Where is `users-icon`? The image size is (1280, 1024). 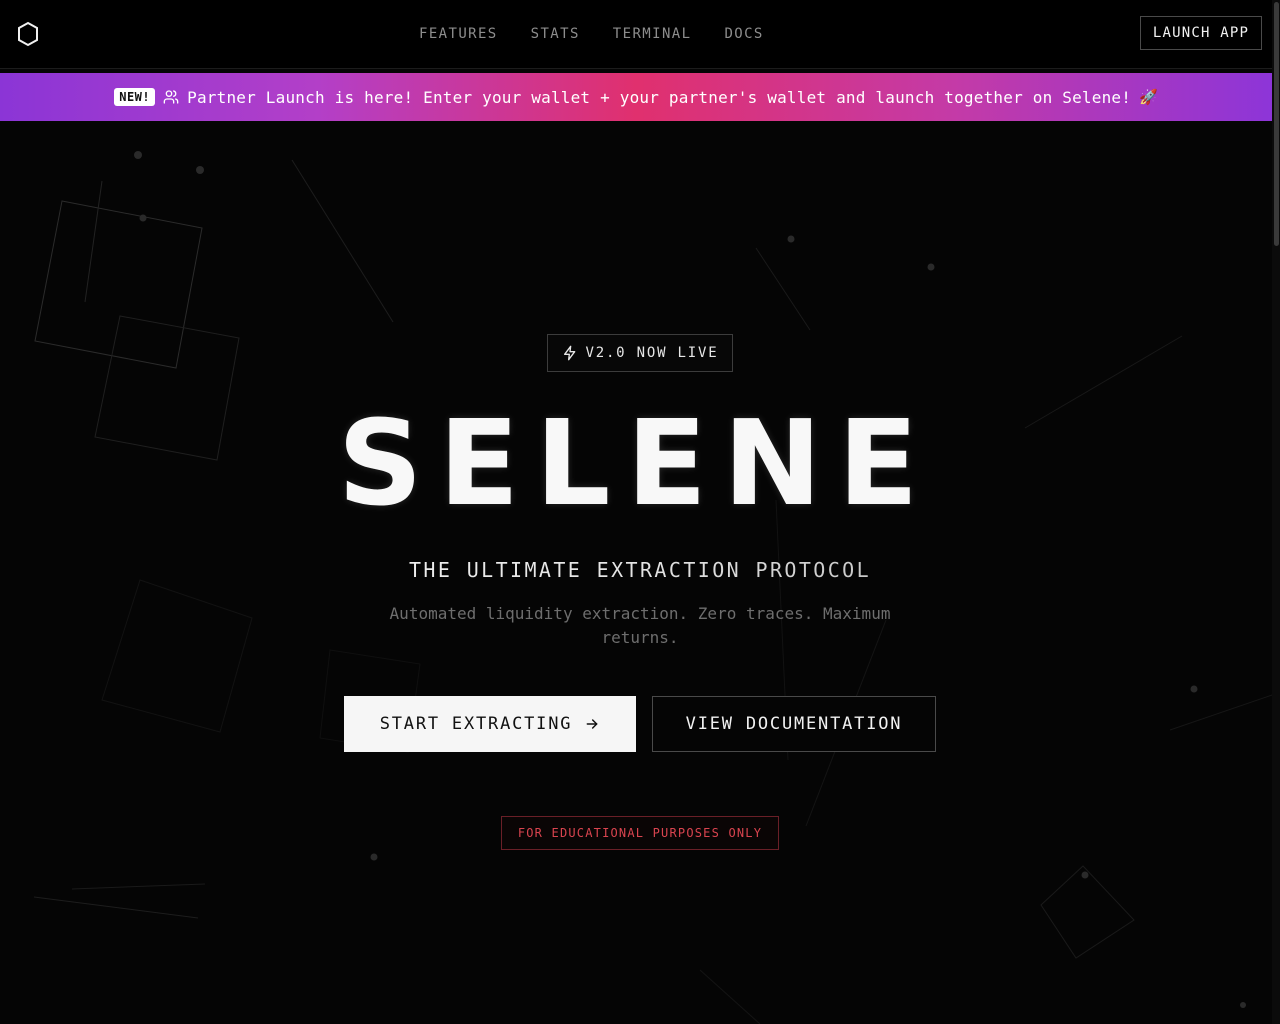
users-icon is located at coordinates (171, 97).